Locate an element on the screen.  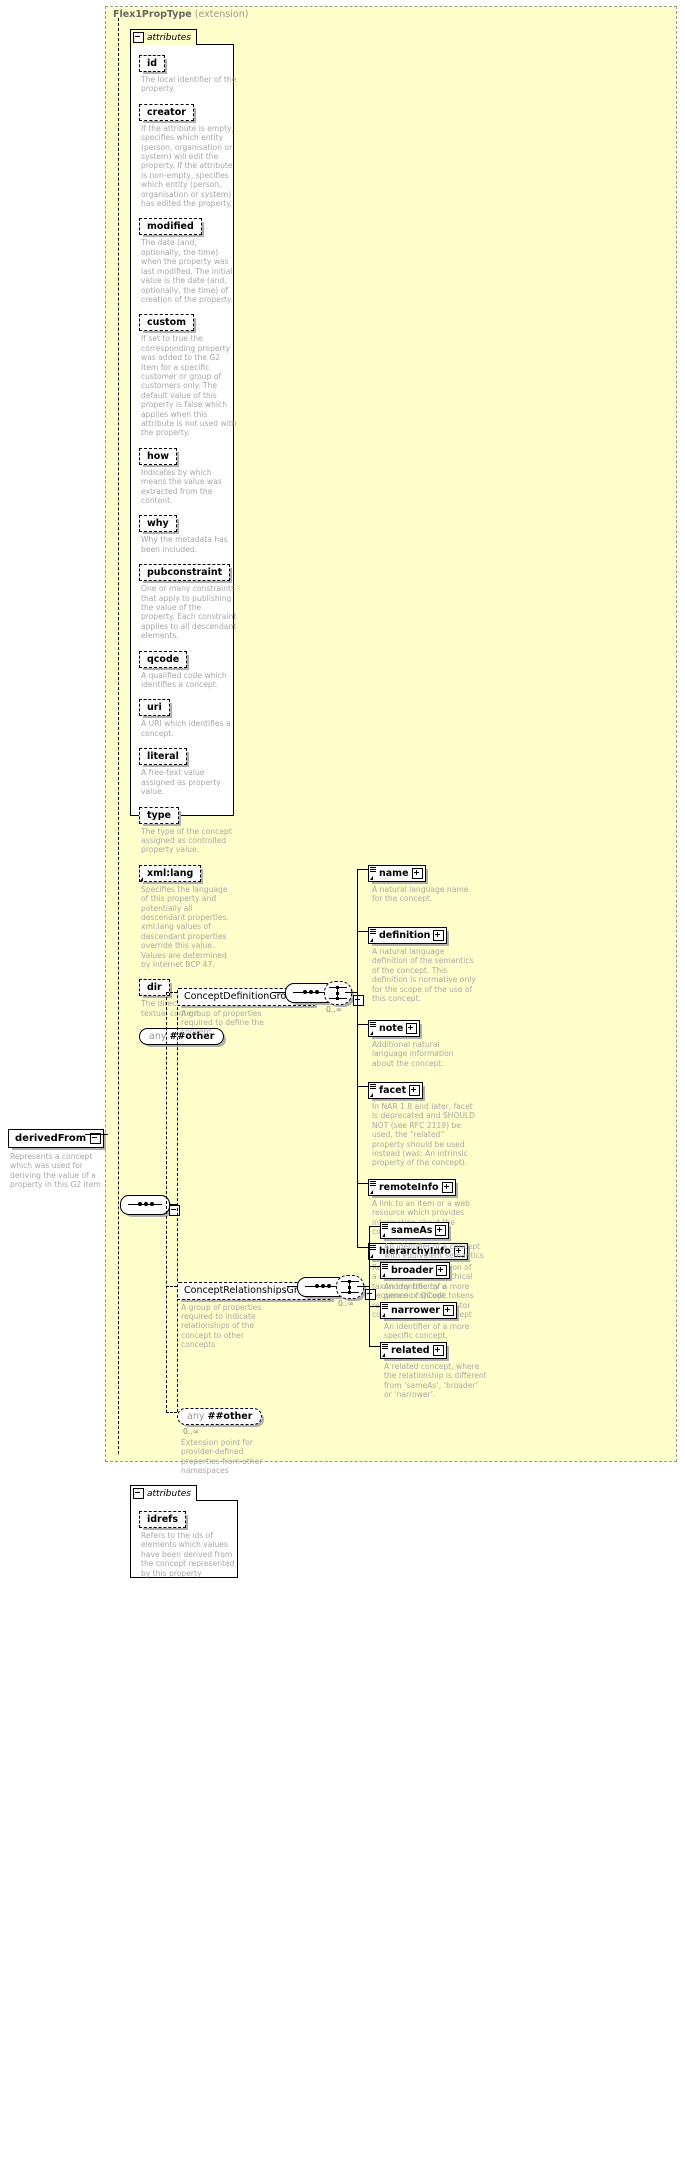
extension-type-title: Flex1PropType (extension) is located at coordinates (180, 14).